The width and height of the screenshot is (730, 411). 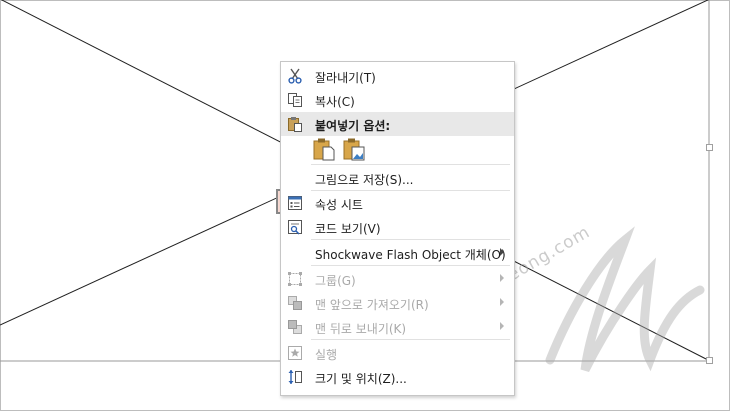 What do you see at coordinates (354, 149) in the screenshot?
I see `paste-picture-icon` at bounding box center [354, 149].